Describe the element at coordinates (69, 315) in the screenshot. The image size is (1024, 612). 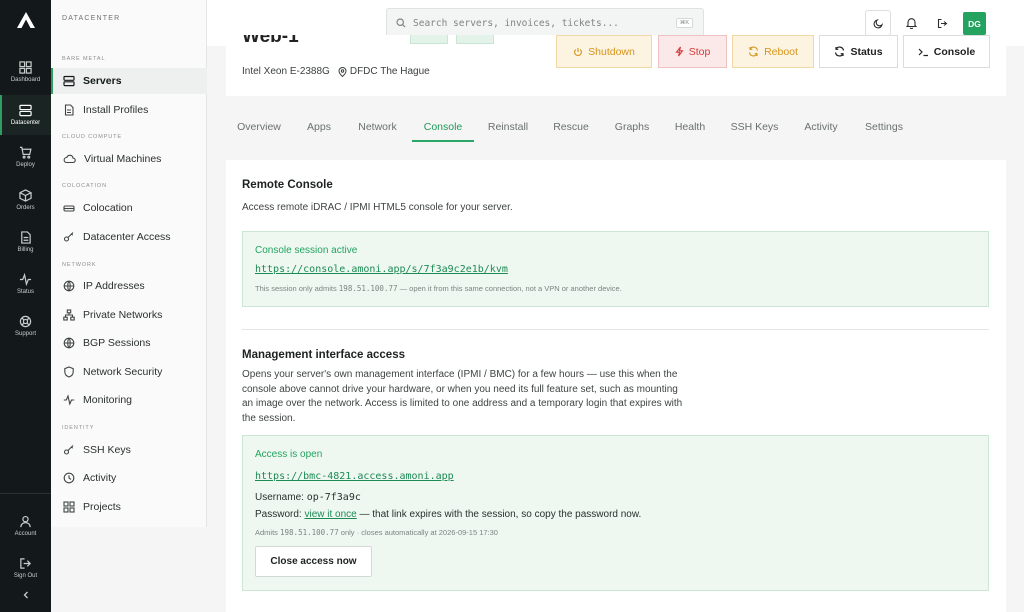
I see `network-icon` at that location.